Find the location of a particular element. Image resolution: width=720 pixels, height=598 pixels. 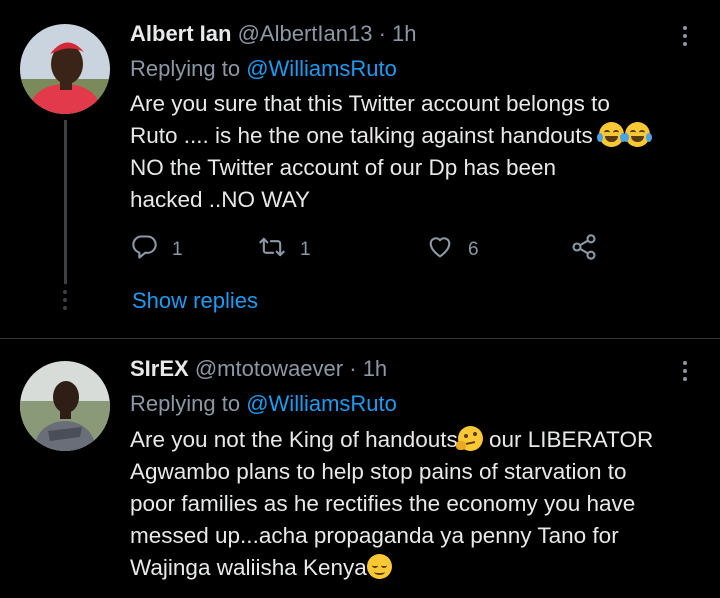

text-line-with-emoji: Wajinga waliisha Kenya is located at coordinates (415, 568).